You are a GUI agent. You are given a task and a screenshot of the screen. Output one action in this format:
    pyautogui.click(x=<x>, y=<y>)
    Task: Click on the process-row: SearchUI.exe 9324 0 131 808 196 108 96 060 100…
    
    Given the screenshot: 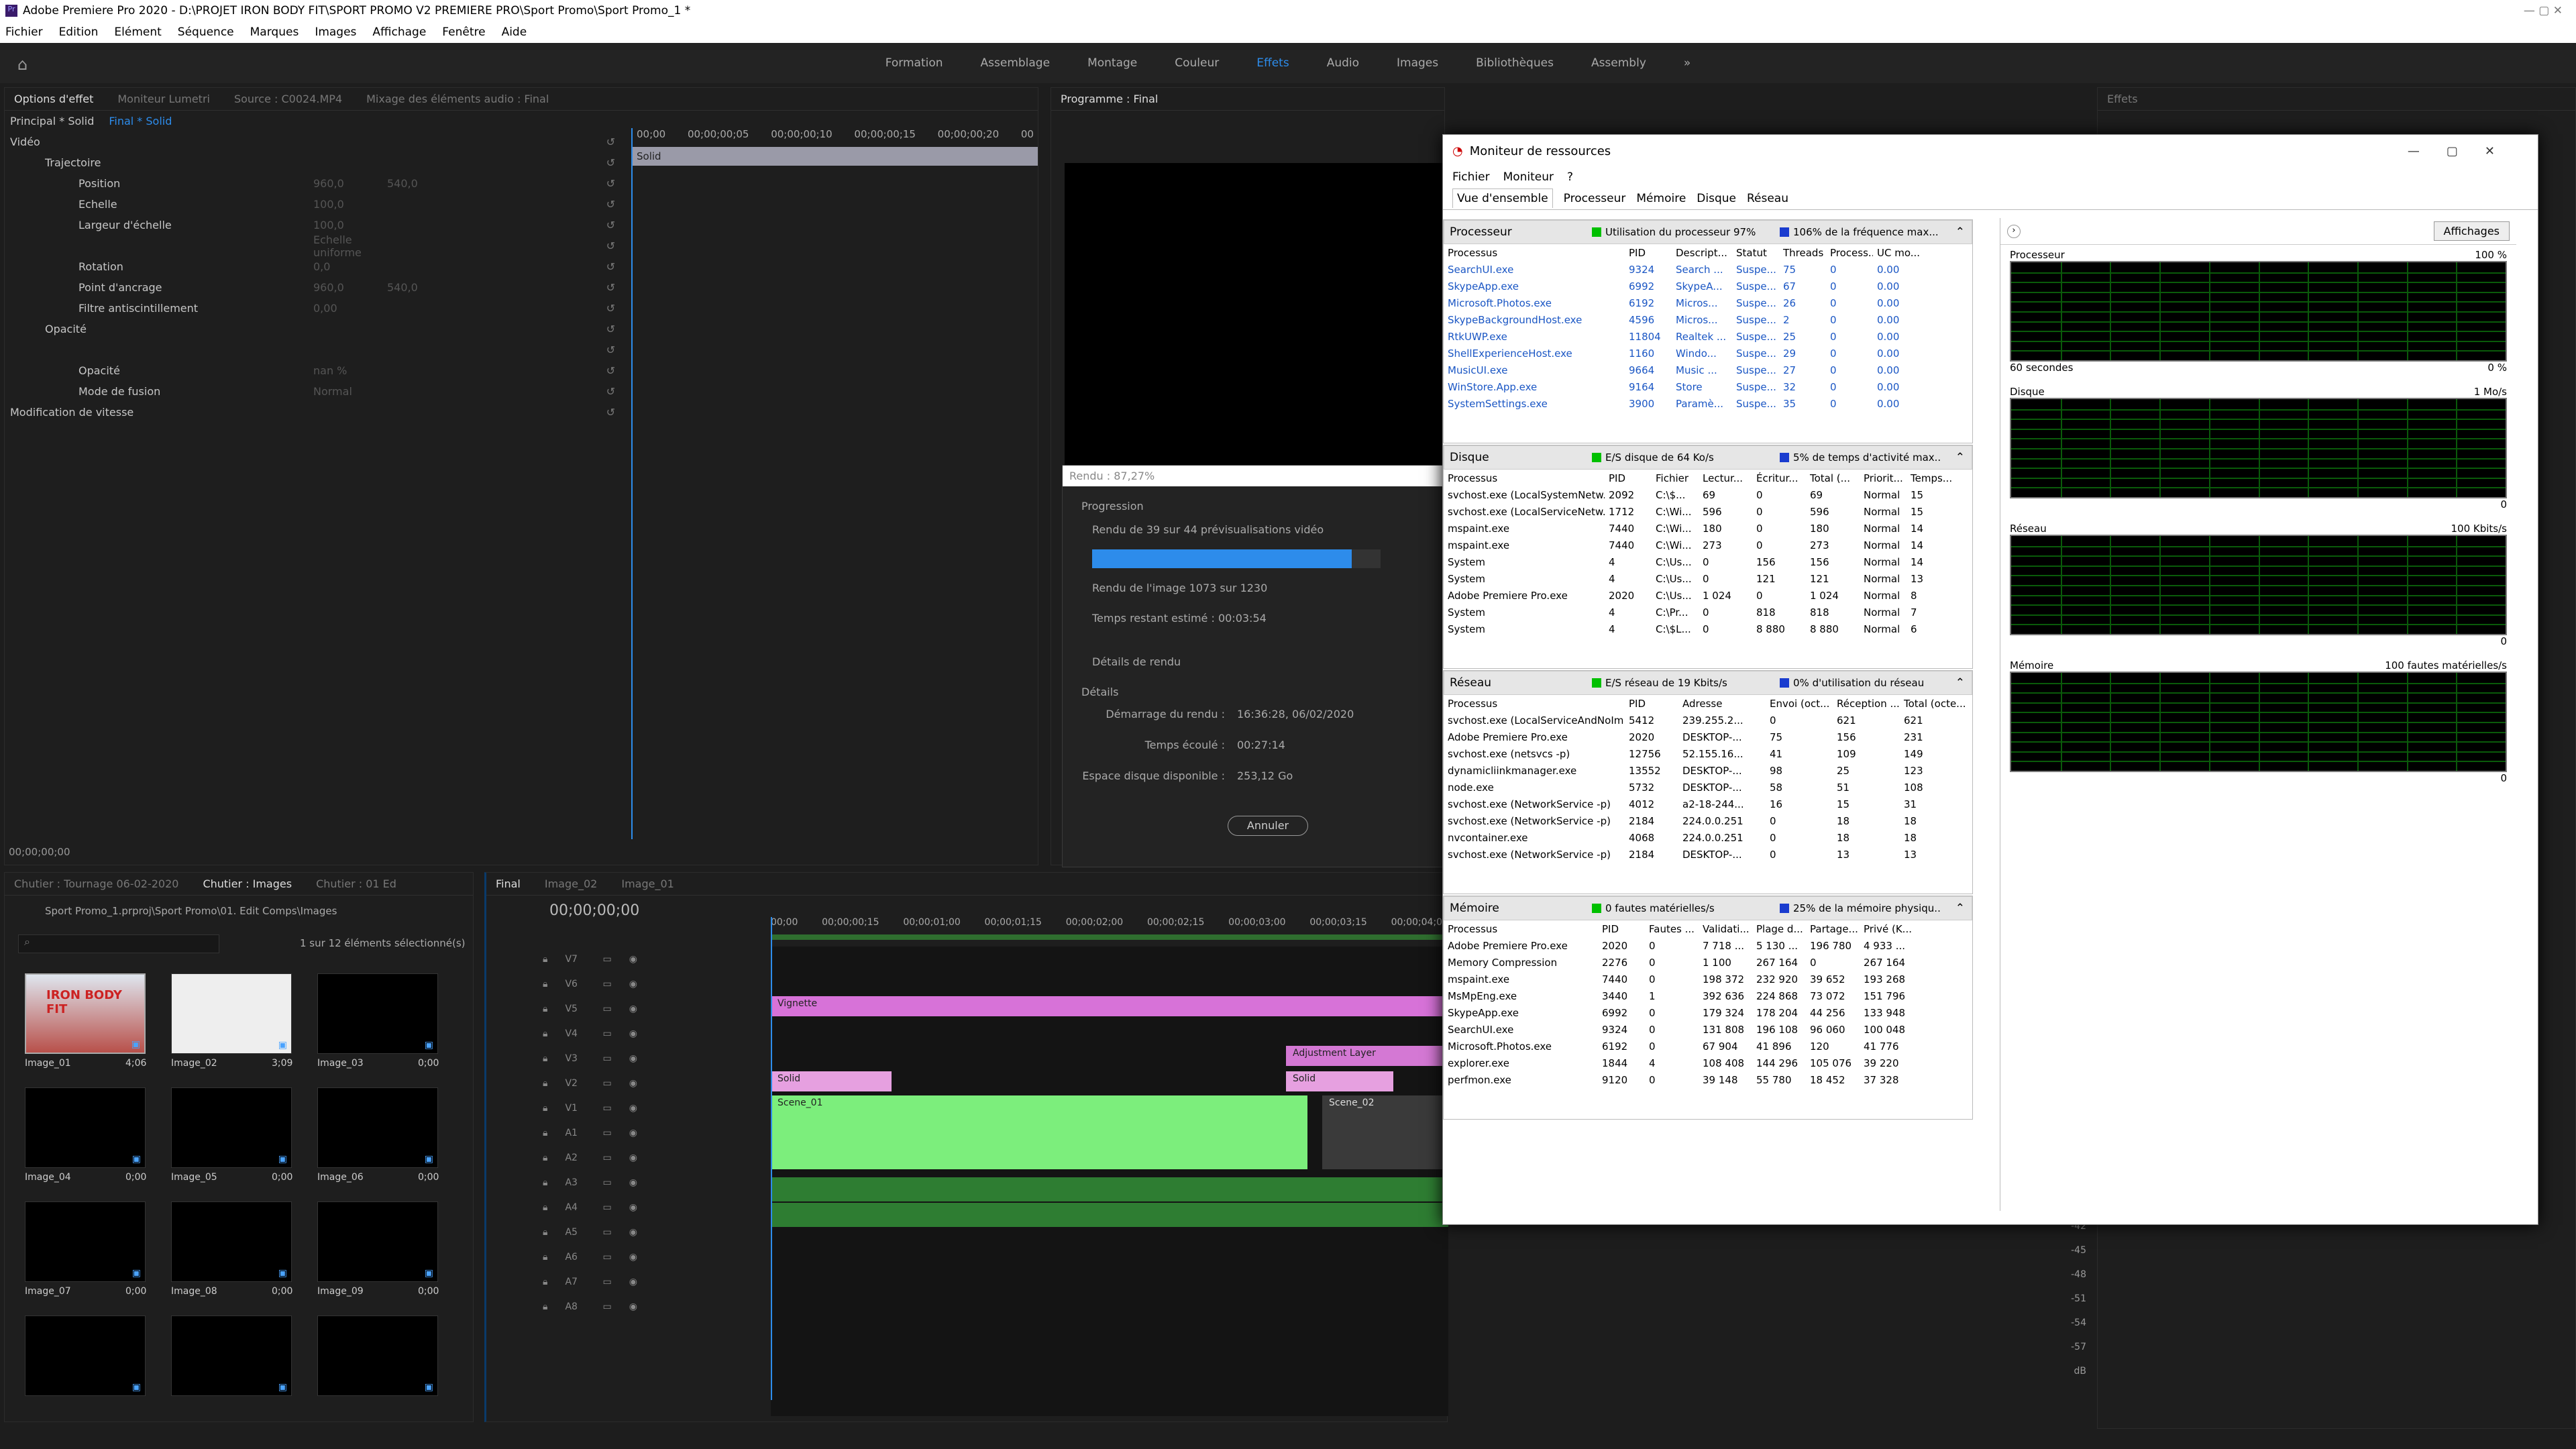 What is the action you would take?
    pyautogui.click(x=1708, y=1029)
    